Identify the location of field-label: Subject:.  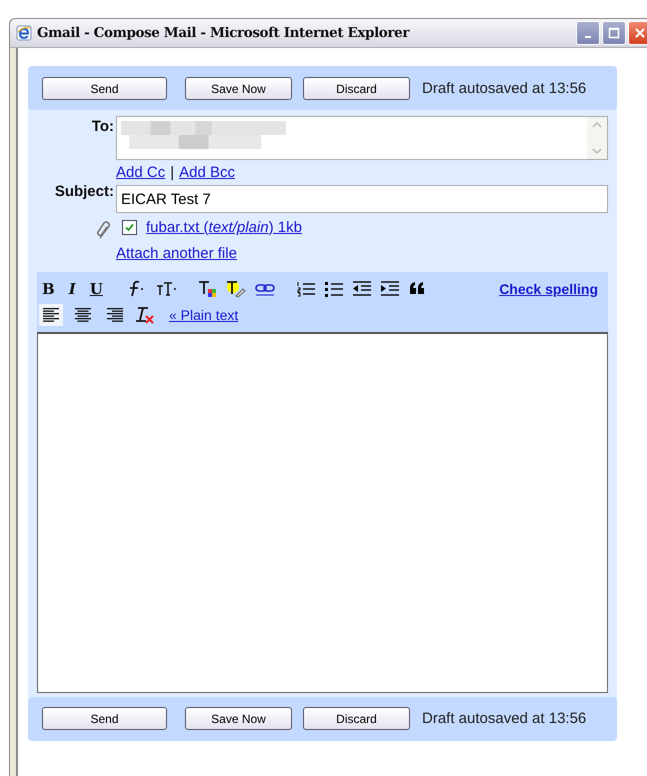
(84, 191).